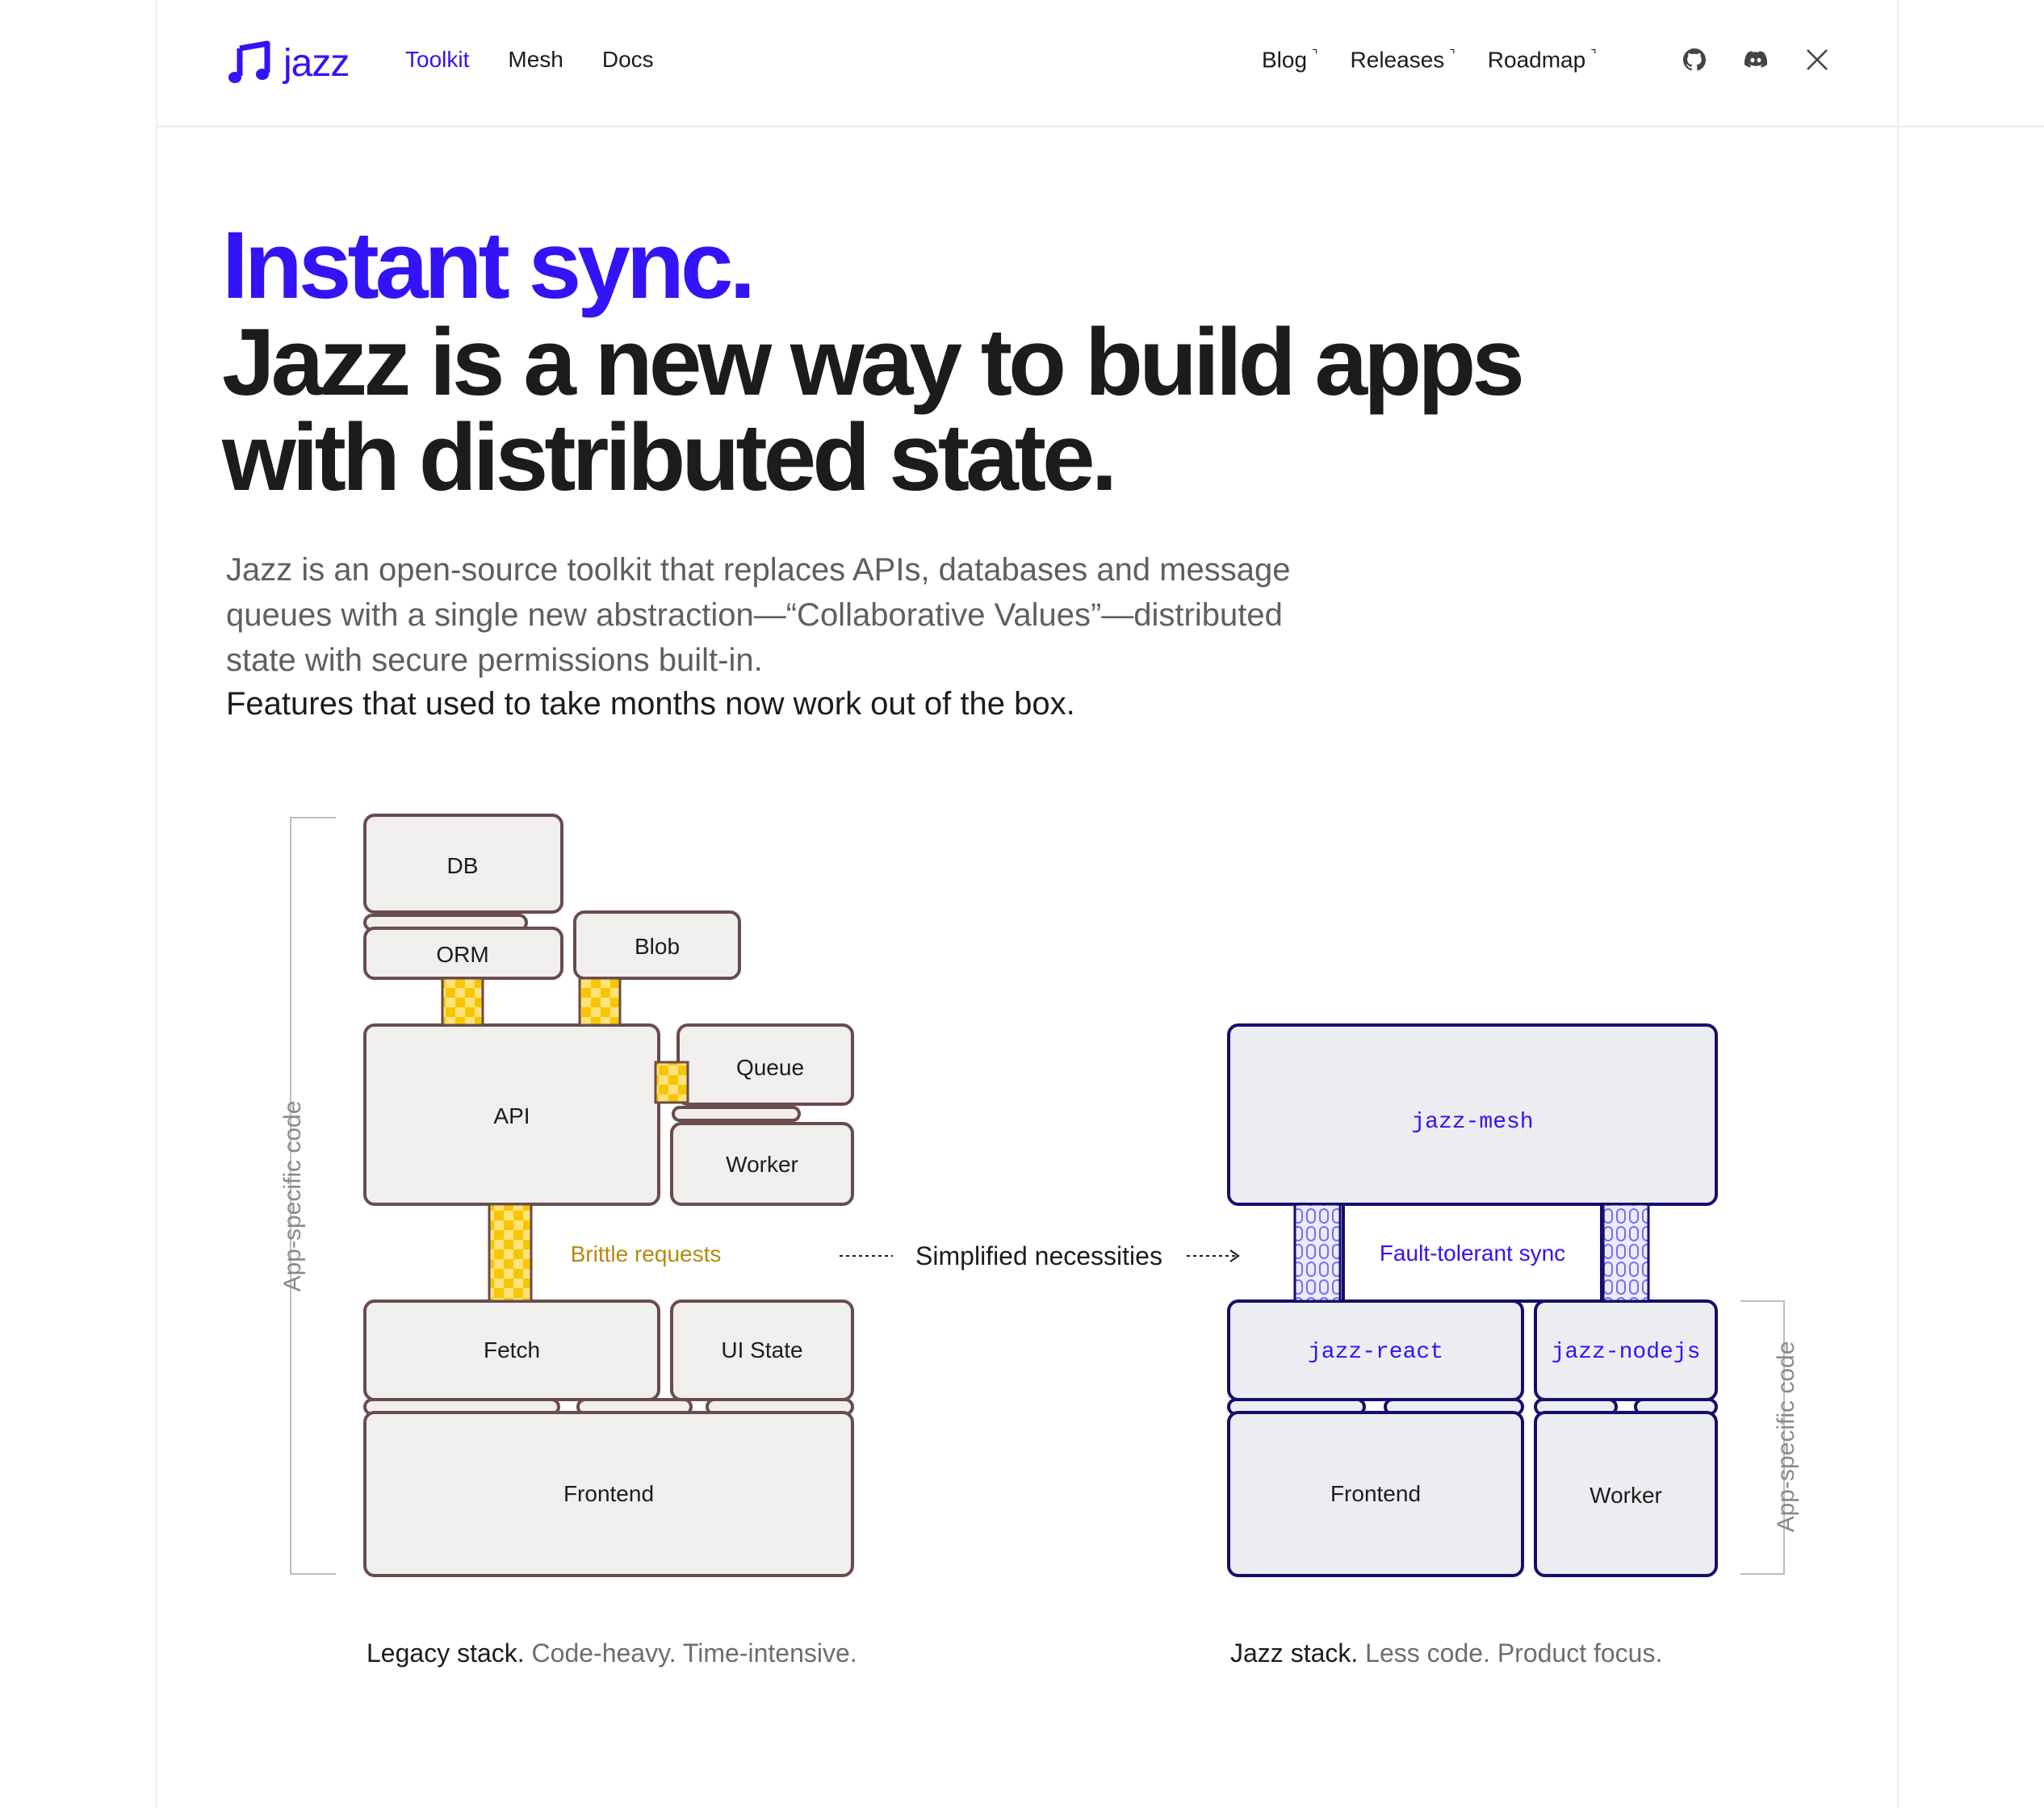  What do you see at coordinates (512, 1115) in the screenshot?
I see `legacy-api-label: API` at bounding box center [512, 1115].